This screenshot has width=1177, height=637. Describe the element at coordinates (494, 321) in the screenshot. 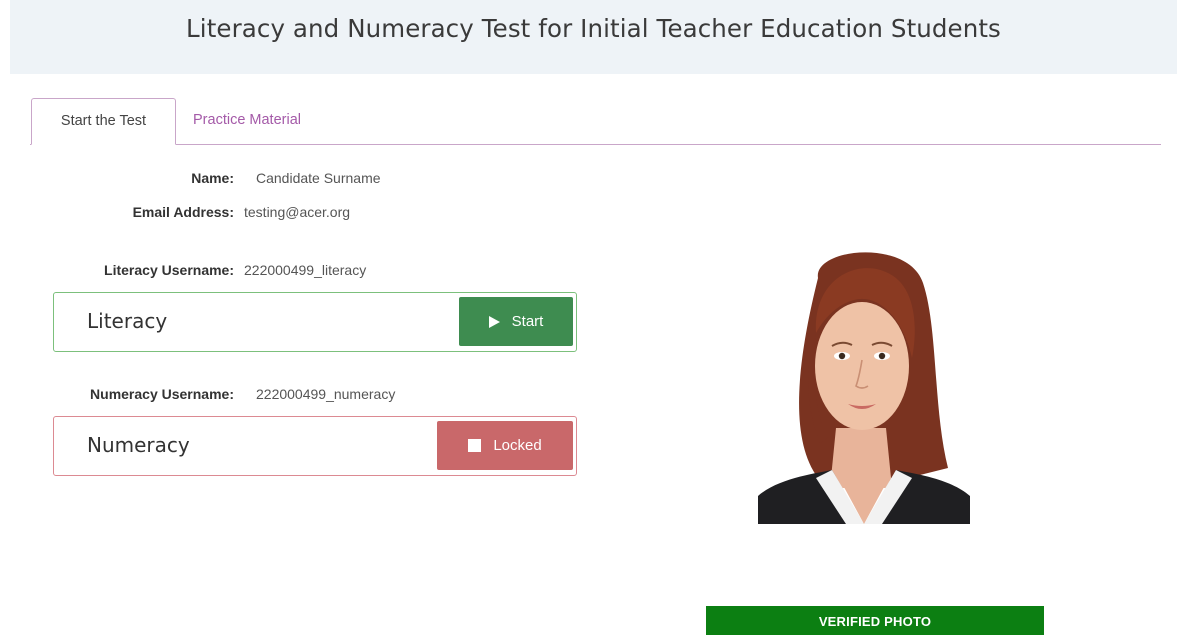

I see `play-icon` at that location.